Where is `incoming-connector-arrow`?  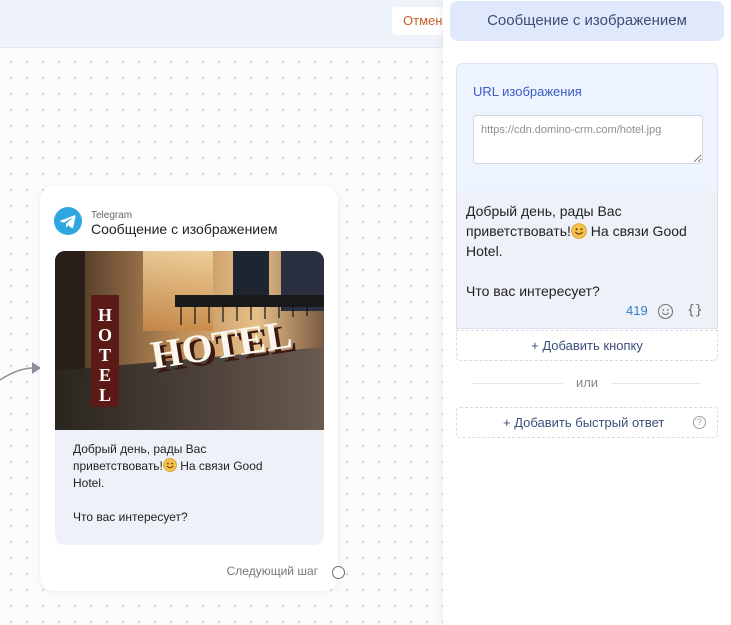
incoming-connector-arrow is located at coordinates (20, 371).